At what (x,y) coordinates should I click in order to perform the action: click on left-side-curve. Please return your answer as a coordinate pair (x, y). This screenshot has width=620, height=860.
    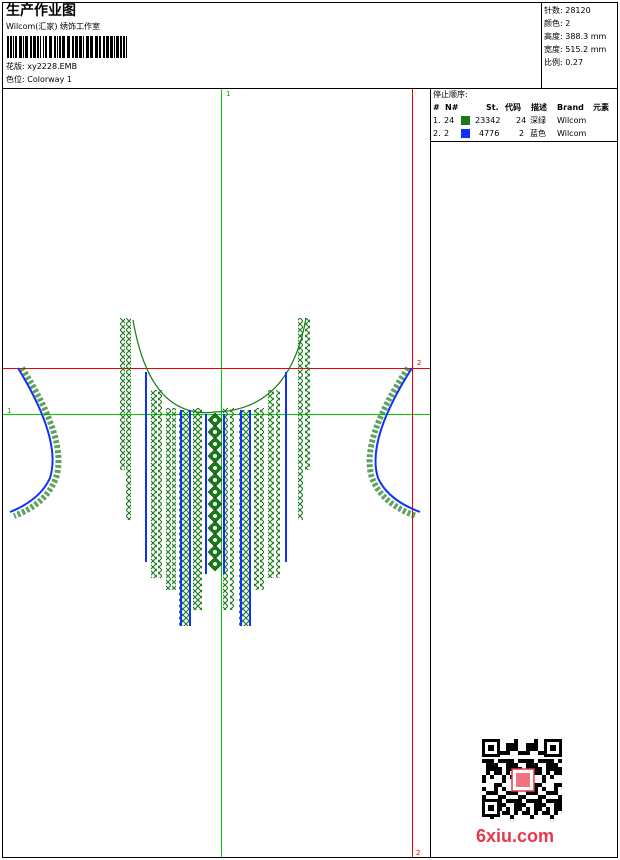
    Looking at the image, I should click on (31, 440).